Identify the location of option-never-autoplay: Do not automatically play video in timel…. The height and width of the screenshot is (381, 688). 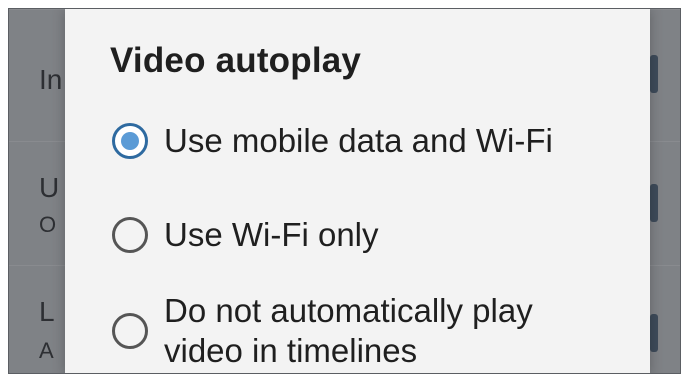
(322, 331).